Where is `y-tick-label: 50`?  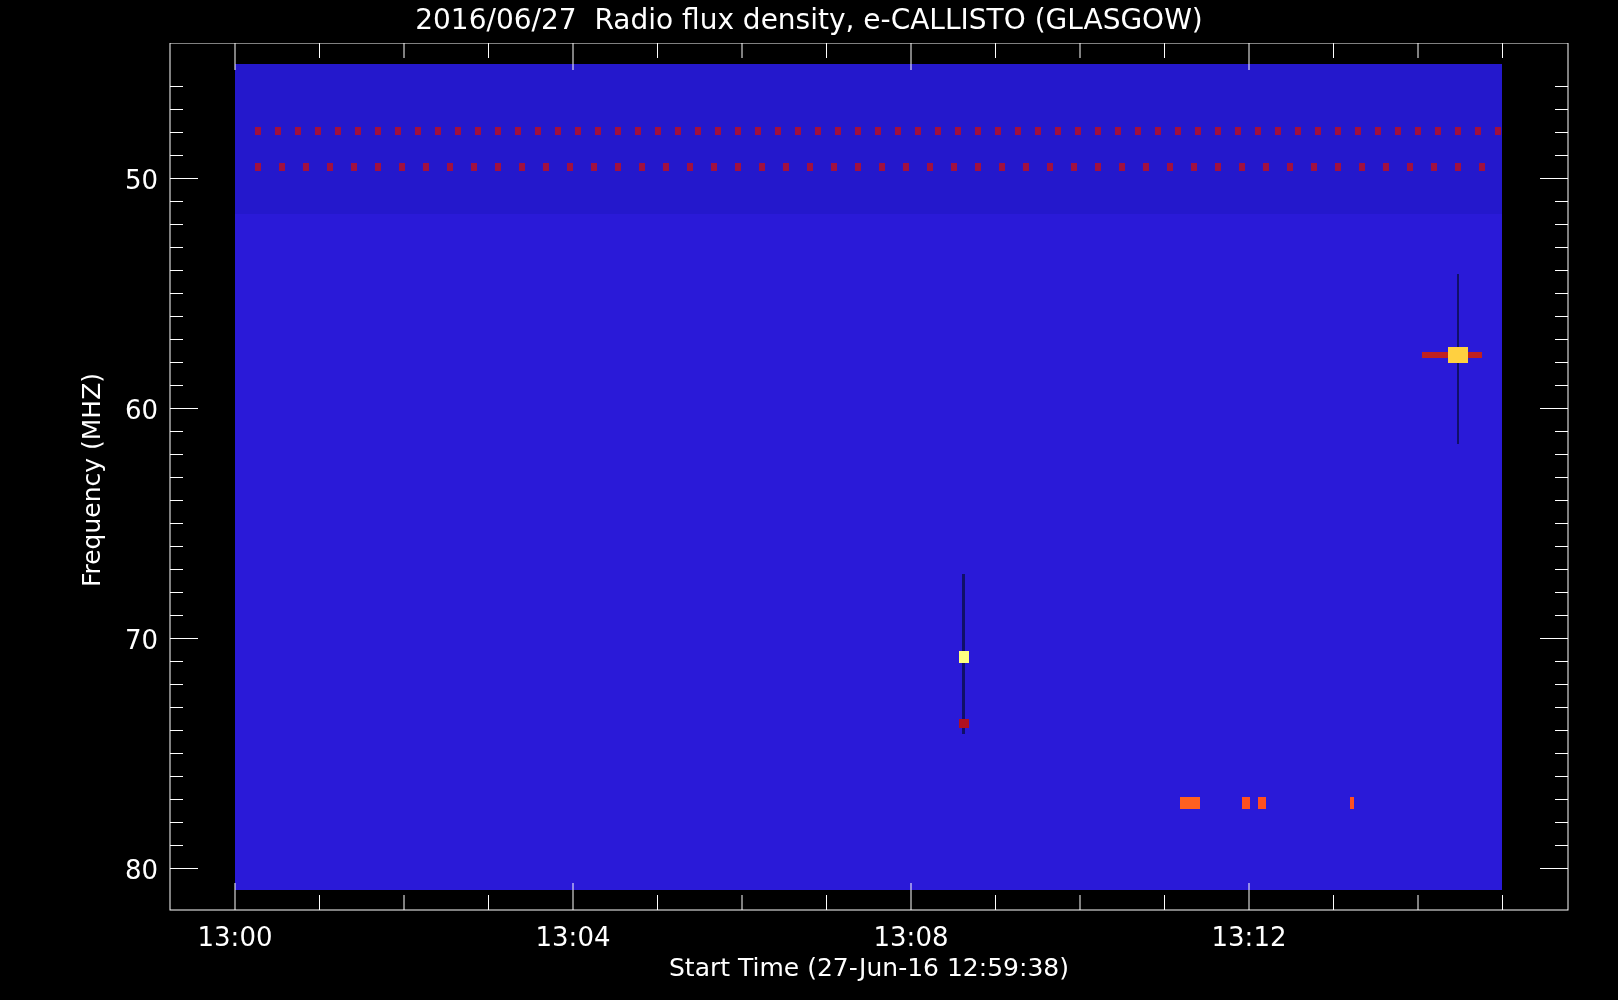
y-tick-label: 50 is located at coordinates (141, 179).